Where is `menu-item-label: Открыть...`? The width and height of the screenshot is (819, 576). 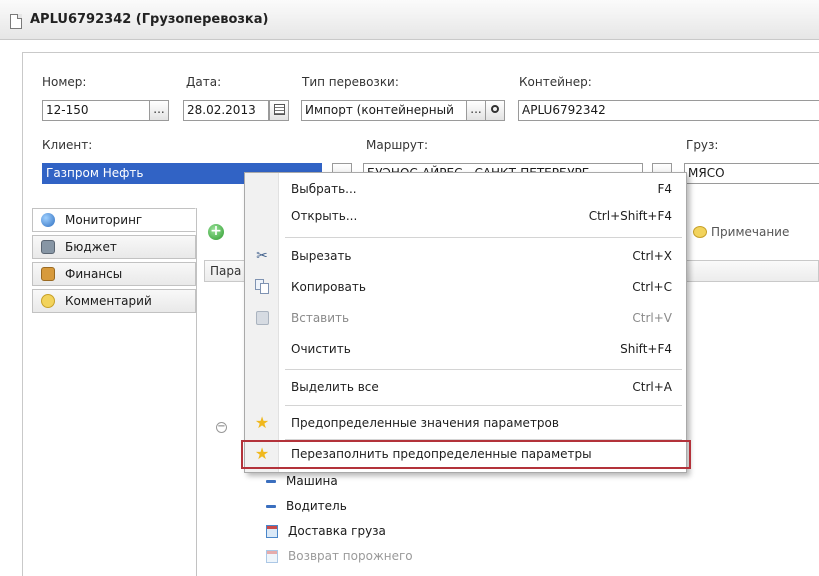
menu-item-label: Открыть... is located at coordinates (324, 216).